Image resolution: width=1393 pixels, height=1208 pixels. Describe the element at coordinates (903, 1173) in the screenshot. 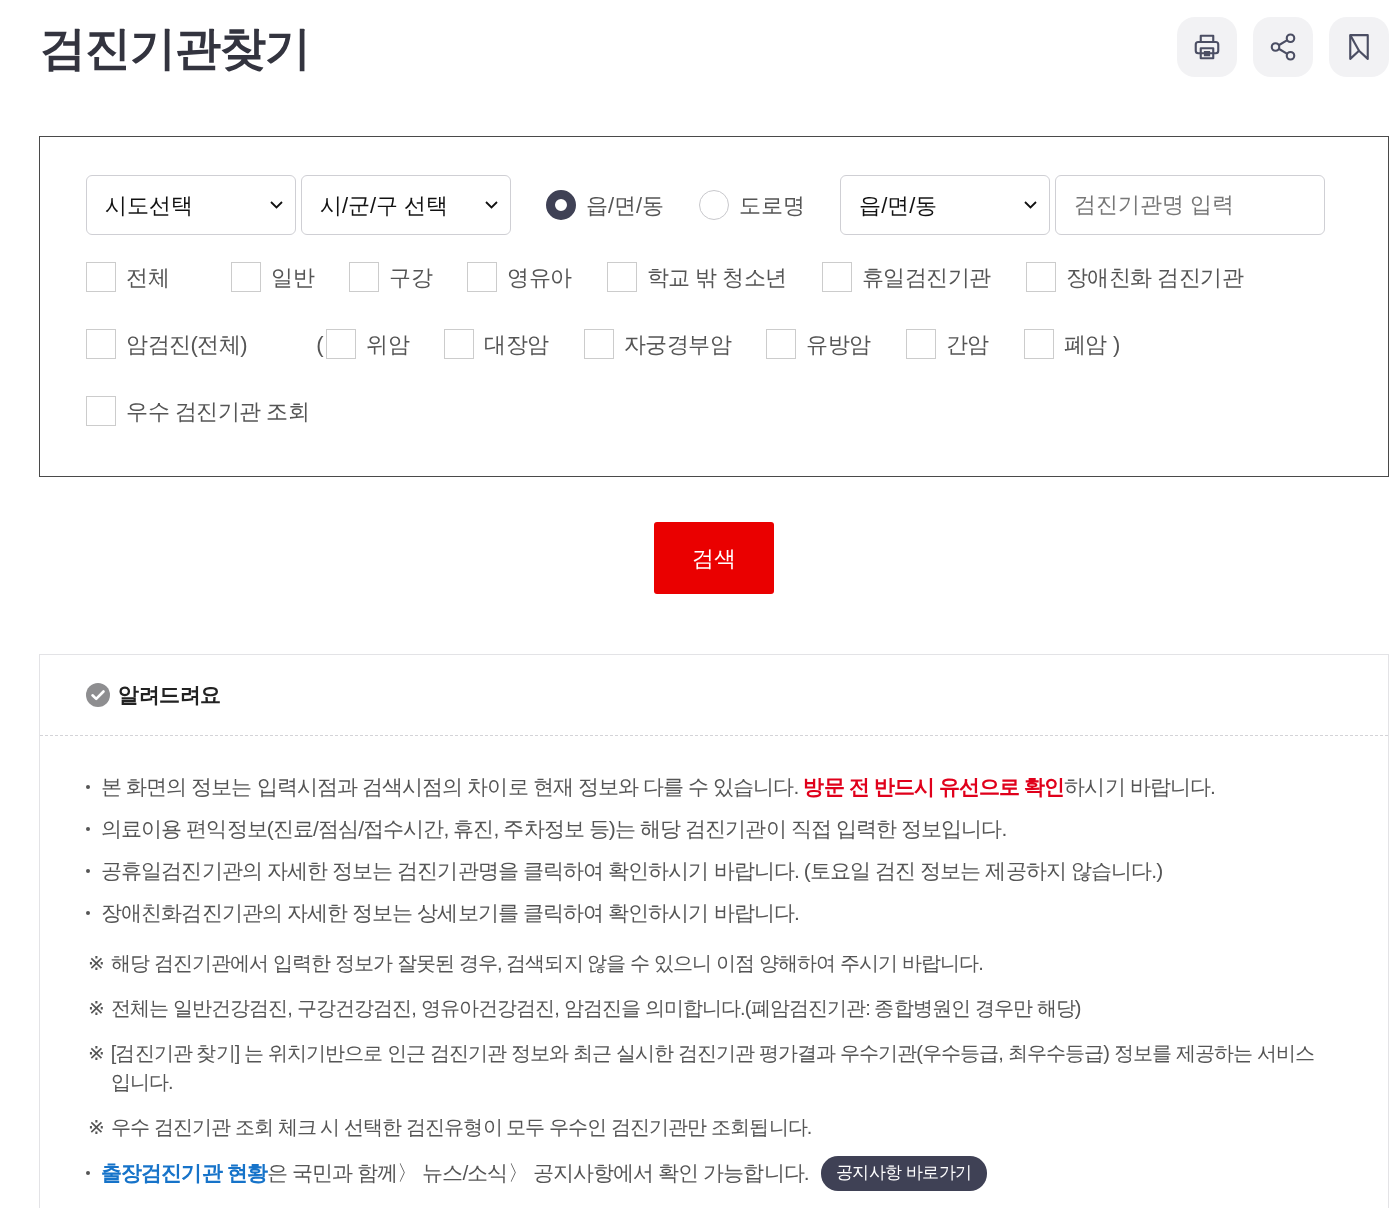

I see `notice-shortcut-button: 공지사항 바로가기` at that location.